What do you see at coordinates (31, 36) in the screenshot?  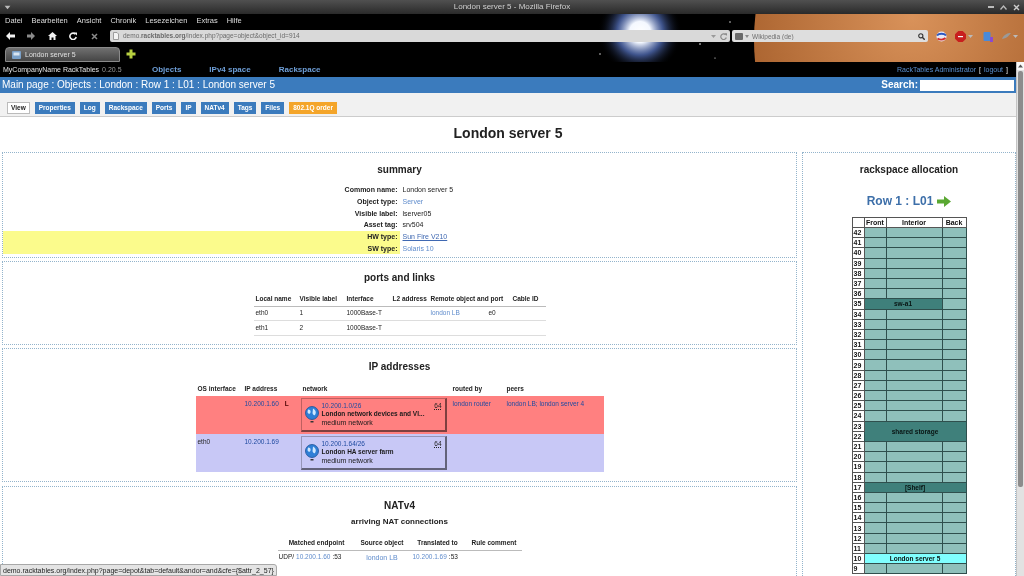 I see `forward-icon` at bounding box center [31, 36].